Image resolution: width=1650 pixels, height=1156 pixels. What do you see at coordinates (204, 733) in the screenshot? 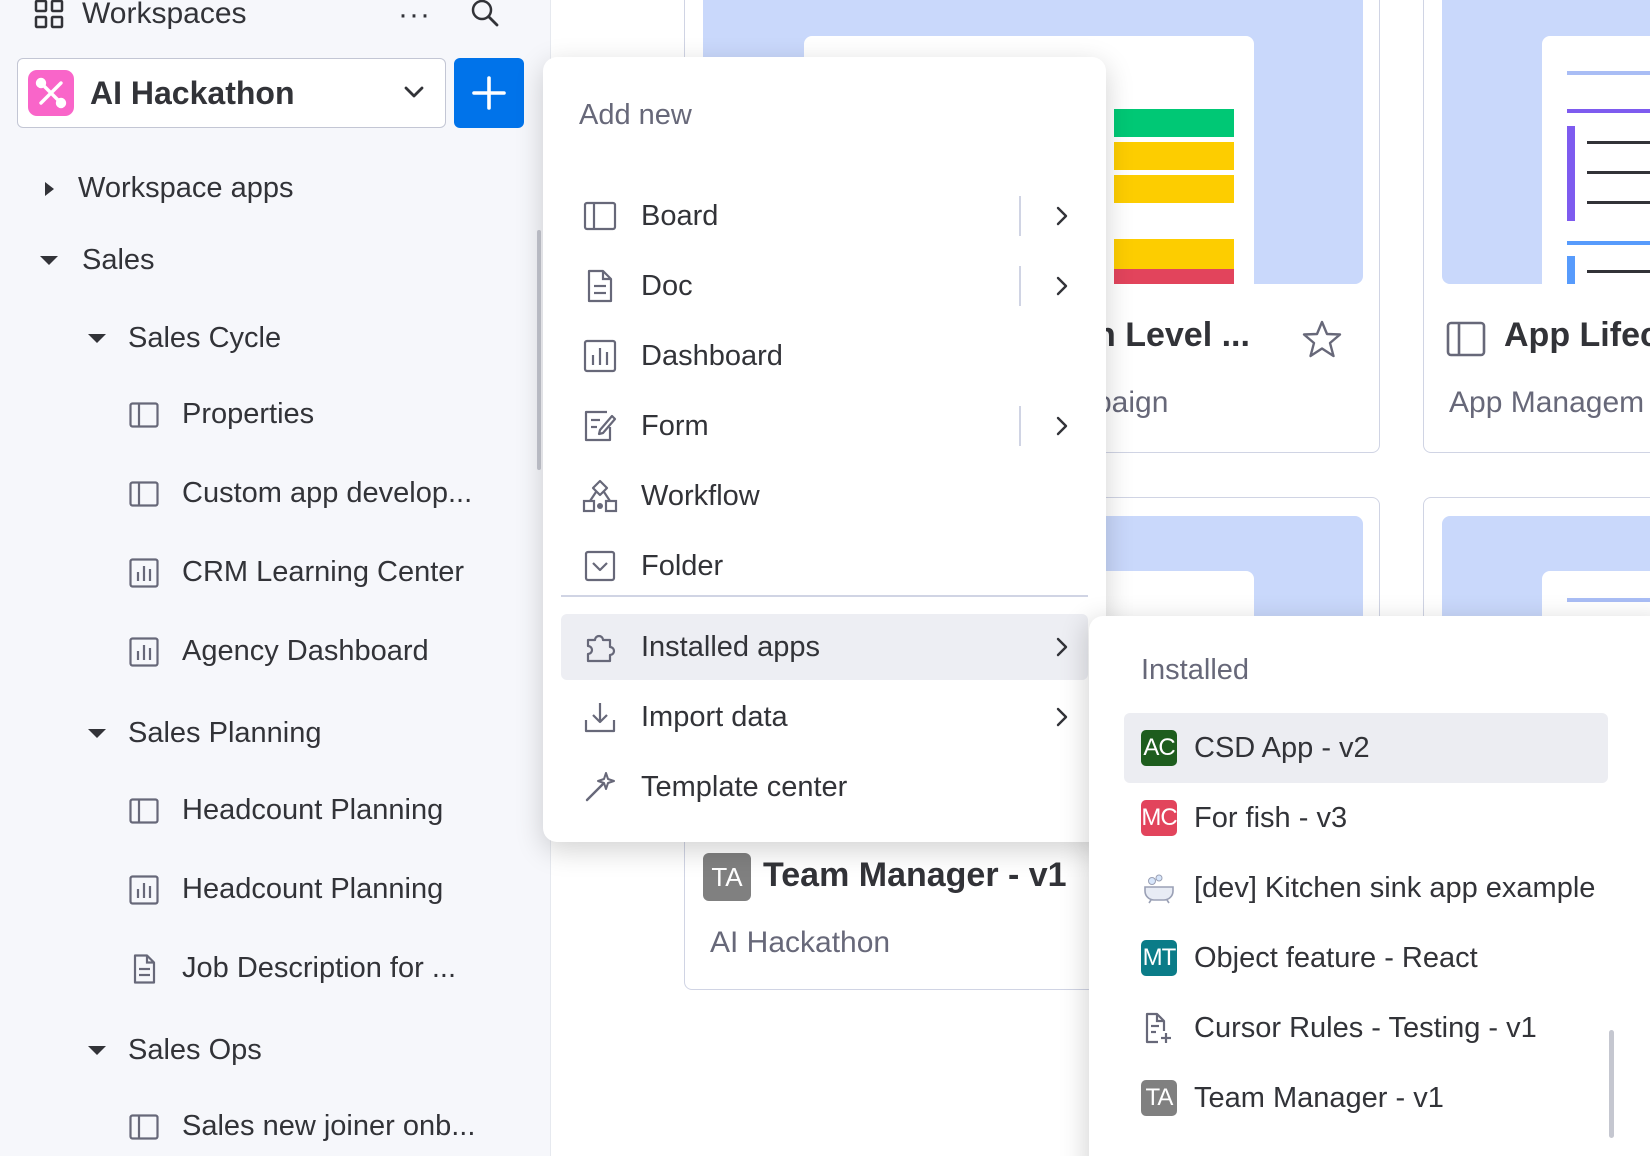
I see `tree-sales-planning: Sales Planning` at bounding box center [204, 733].